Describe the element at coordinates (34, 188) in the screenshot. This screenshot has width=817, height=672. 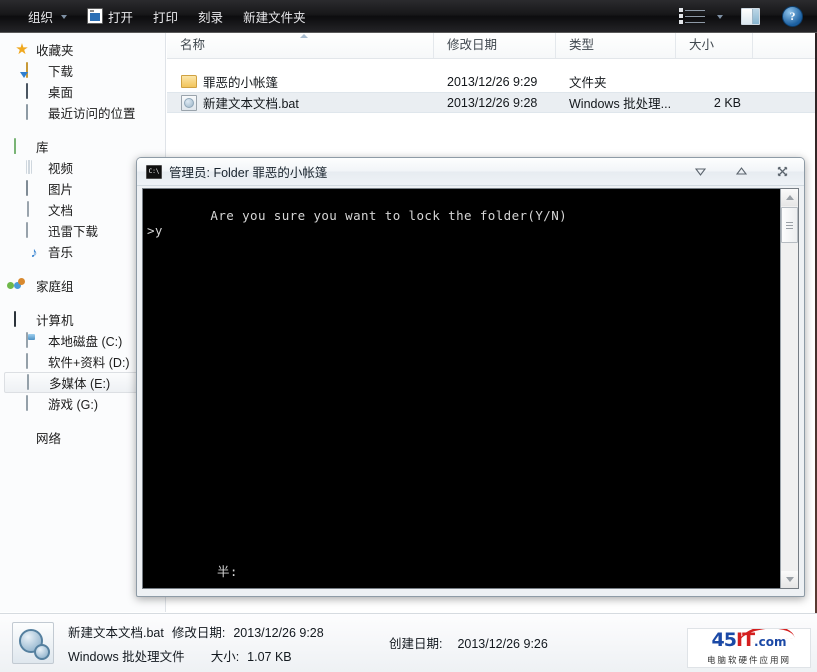
I see `picture-icon` at that location.